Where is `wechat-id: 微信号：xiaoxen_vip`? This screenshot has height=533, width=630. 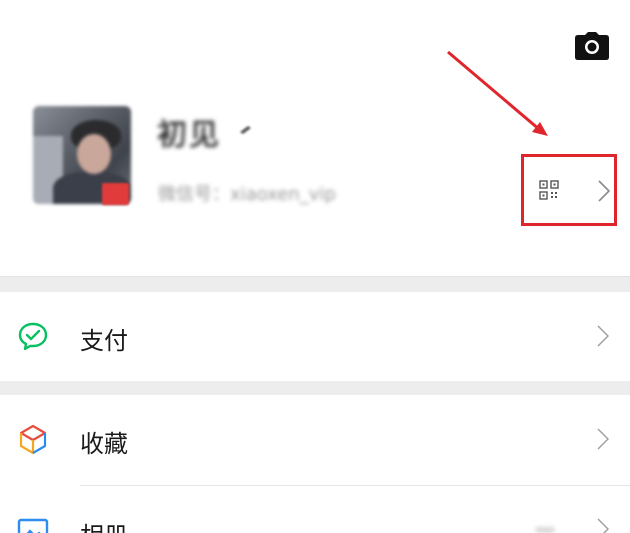 wechat-id: 微信号：xiaoxen_vip is located at coordinates (247, 194).